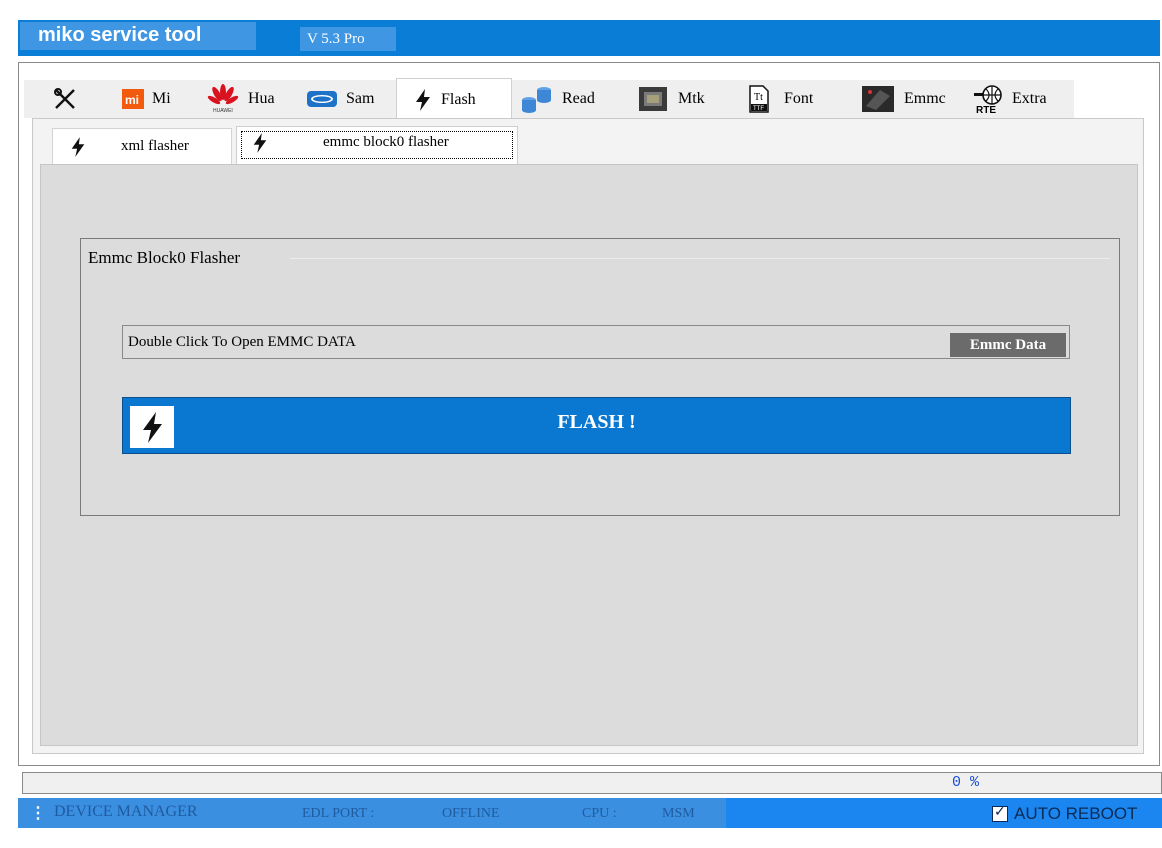 The image size is (1162, 848). I want to click on version-label: V 5.3 Pro, so click(348, 39).